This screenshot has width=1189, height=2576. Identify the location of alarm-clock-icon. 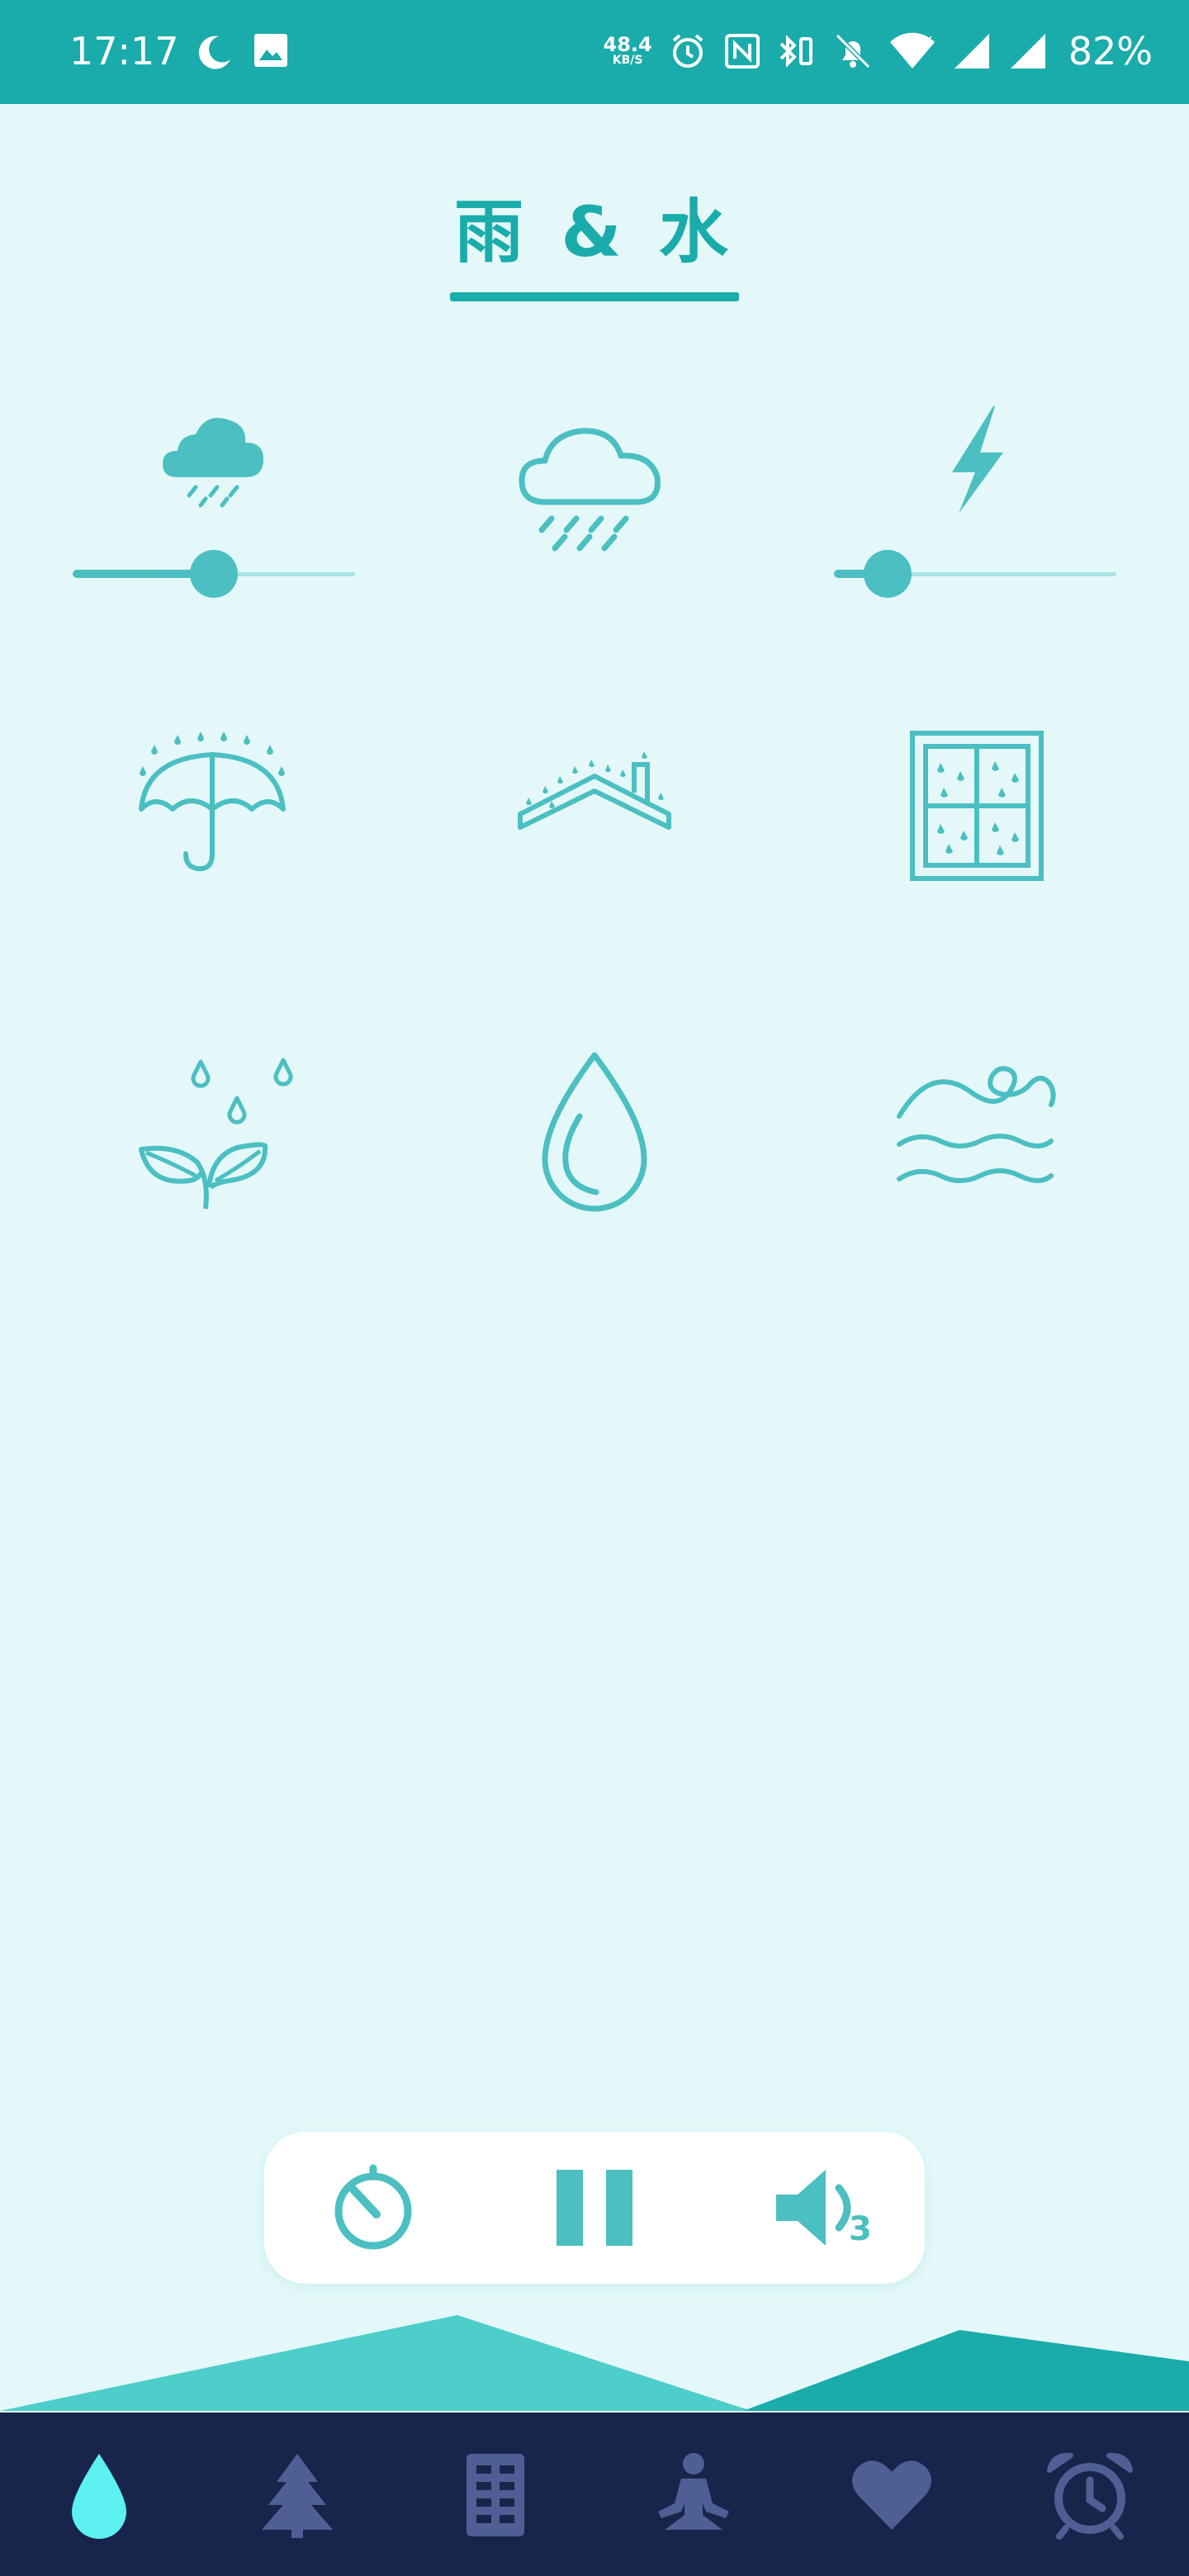
(1090, 2496).